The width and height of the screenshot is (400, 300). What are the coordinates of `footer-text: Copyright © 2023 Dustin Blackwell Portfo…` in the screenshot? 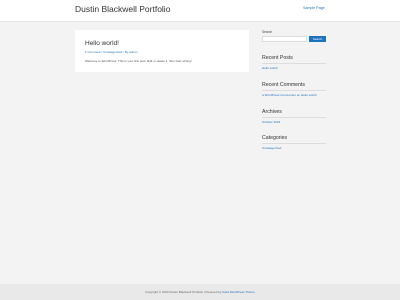 It's located at (200, 292).